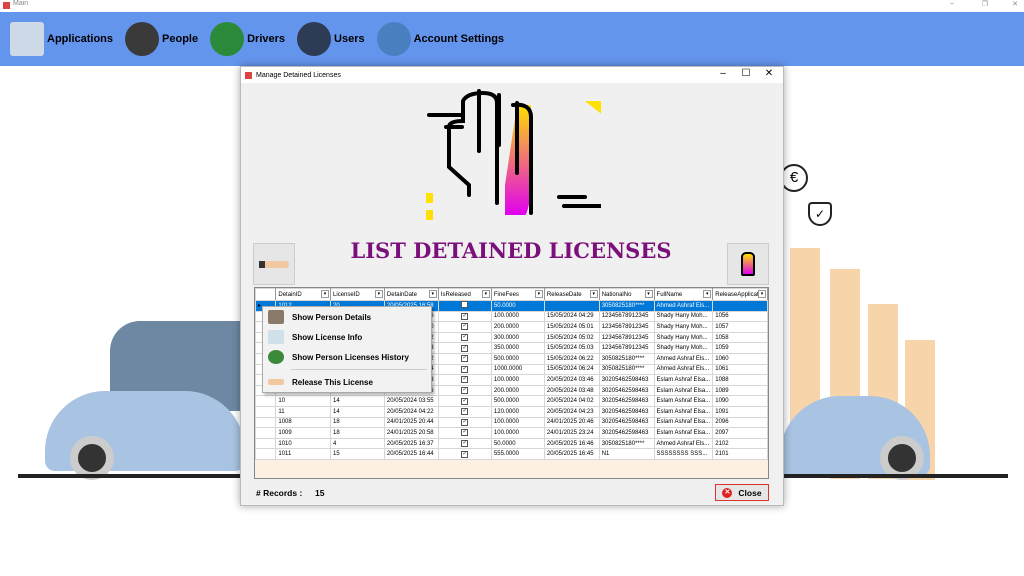 The width and height of the screenshot is (1024, 576). I want to click on table-cell: 1011, so click(303, 454).